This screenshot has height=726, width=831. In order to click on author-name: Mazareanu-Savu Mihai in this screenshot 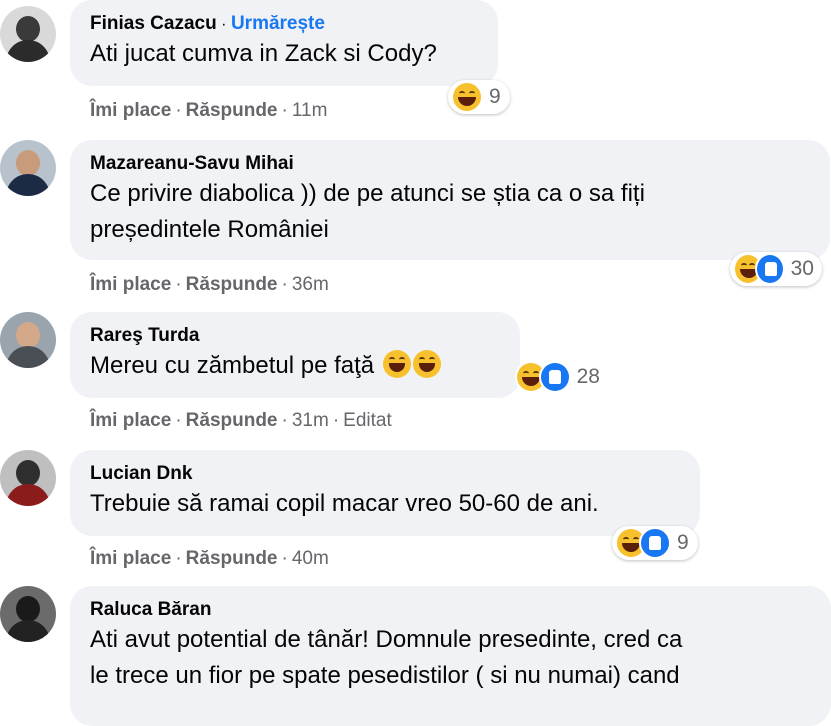, I will do `click(450, 164)`.